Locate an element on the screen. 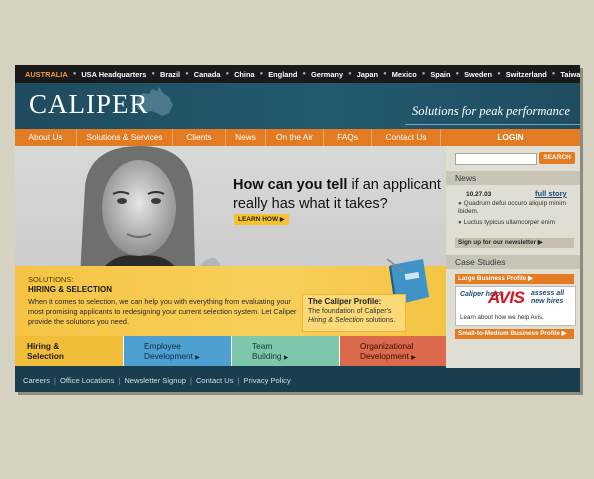 This screenshot has width=594, height=479. country-link: Switzerland is located at coordinates (526, 74).